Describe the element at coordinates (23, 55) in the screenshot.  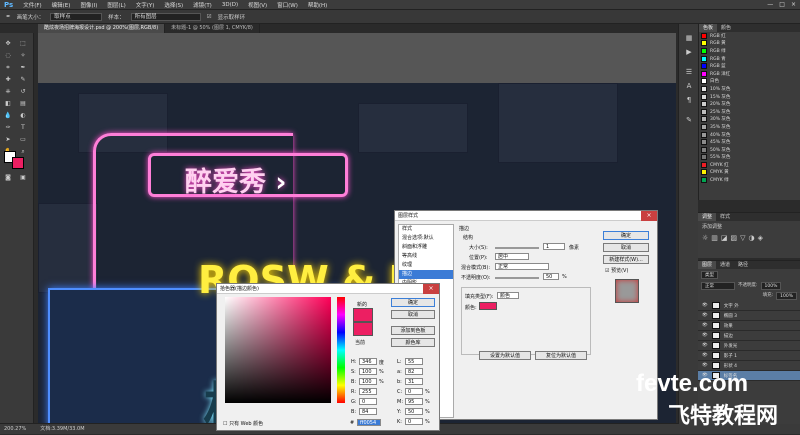
I see `magic-wand-icon: ✧` at that location.